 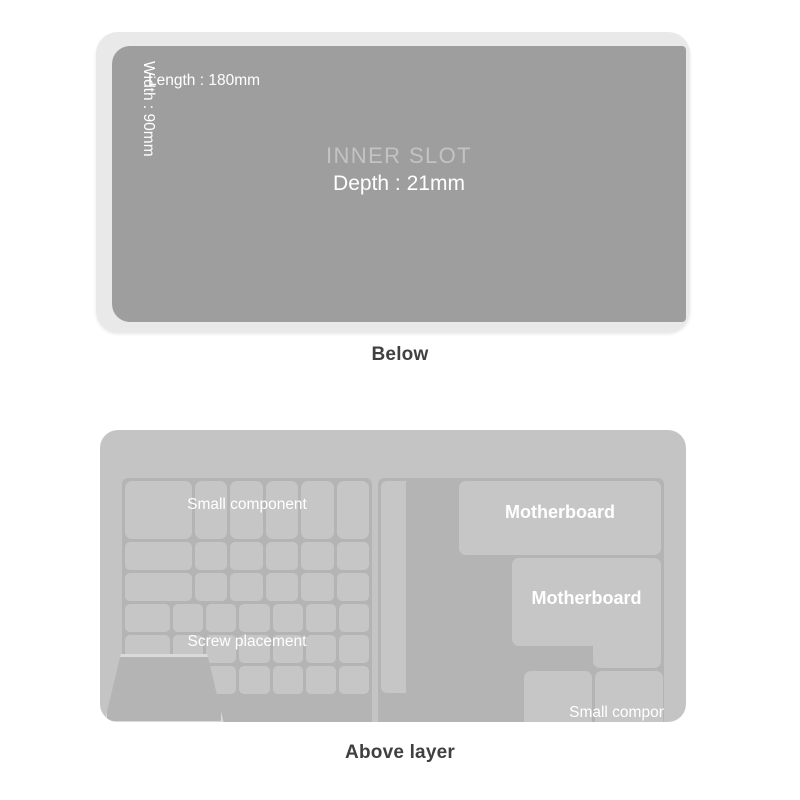 I want to click on grid-row-small-component, so click(x=247, y=510).